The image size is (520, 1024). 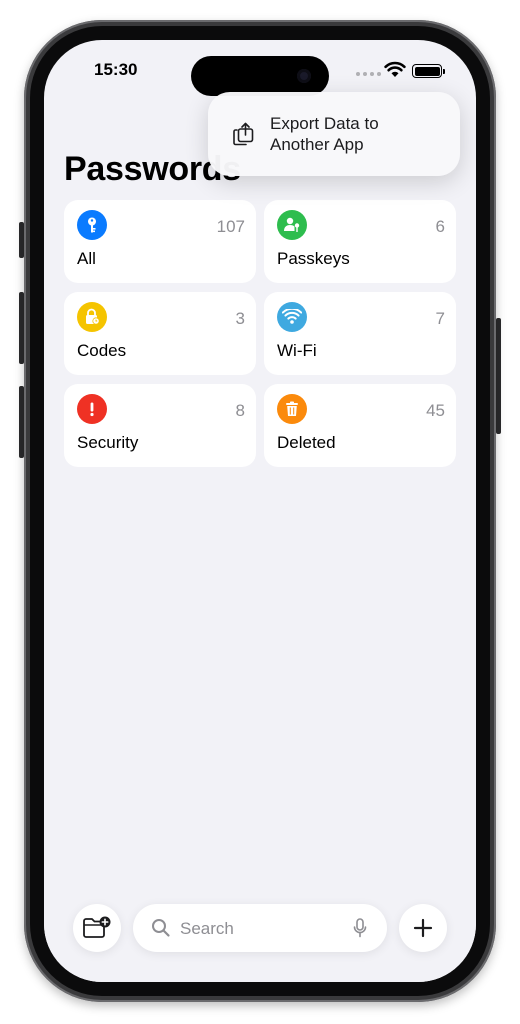 I want to click on category-tile-wifi: 7 Wi-Fi, so click(x=360, y=333).